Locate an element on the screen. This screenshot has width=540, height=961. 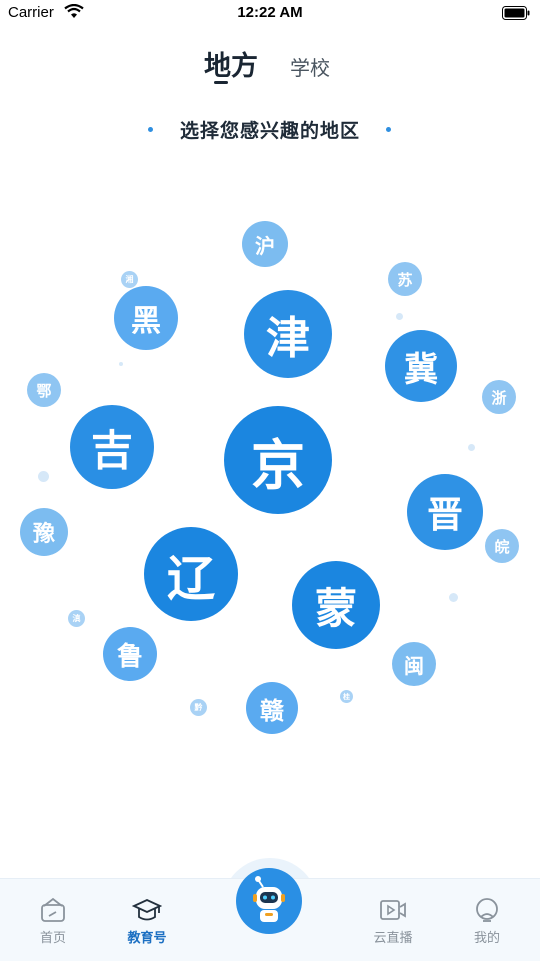
region-bubble-dian: 滇 is located at coordinates (76, 618).